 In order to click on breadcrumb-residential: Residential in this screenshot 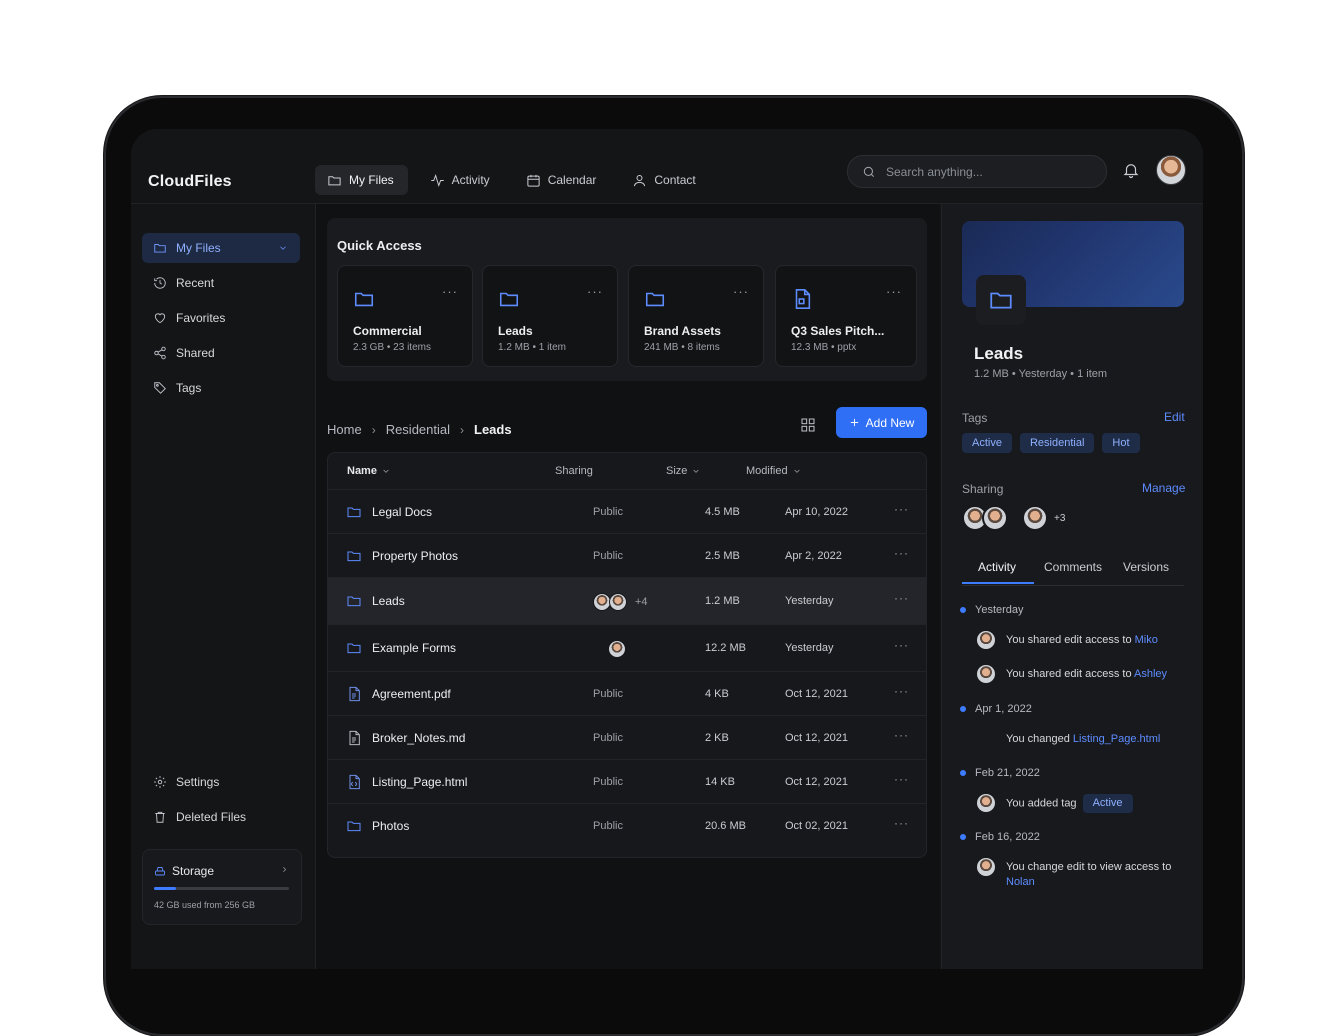, I will do `click(418, 429)`.